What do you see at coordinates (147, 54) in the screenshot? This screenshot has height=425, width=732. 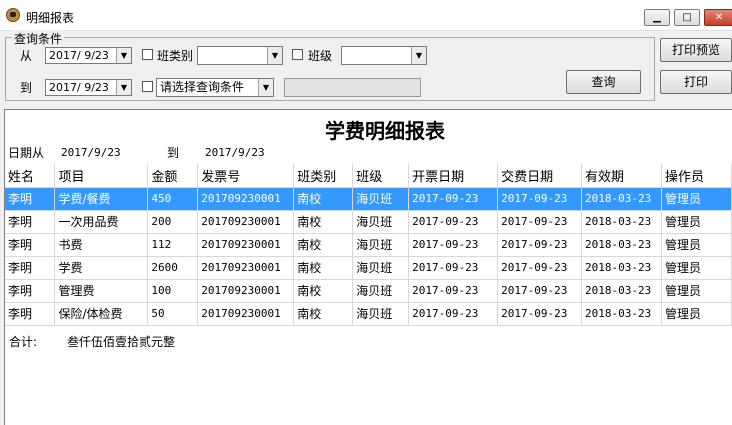 I see `class-type-checkbox` at bounding box center [147, 54].